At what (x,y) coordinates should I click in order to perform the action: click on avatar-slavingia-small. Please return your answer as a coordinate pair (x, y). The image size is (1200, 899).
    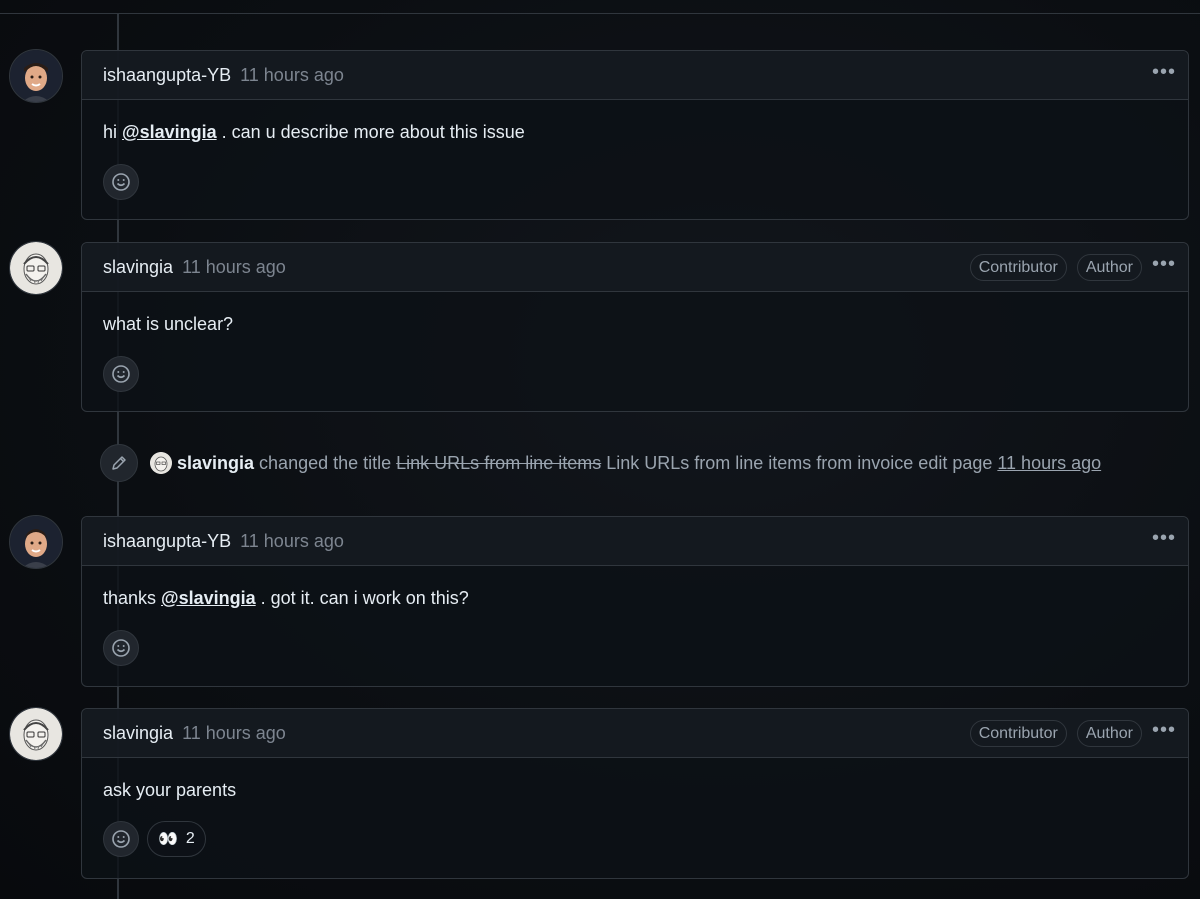
    Looking at the image, I should click on (161, 463).